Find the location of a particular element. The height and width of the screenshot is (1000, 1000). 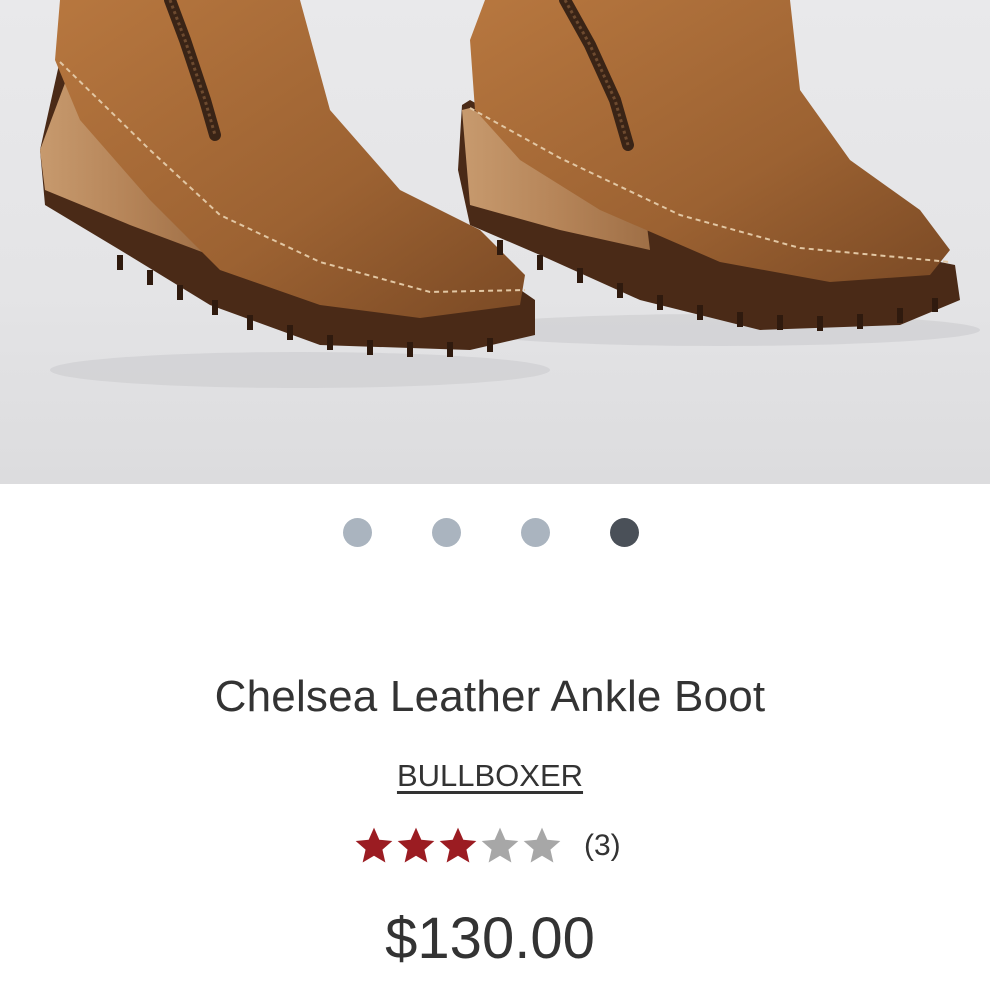

product-title: Chelsea Leather Ankle Boot is located at coordinates (490, 696).